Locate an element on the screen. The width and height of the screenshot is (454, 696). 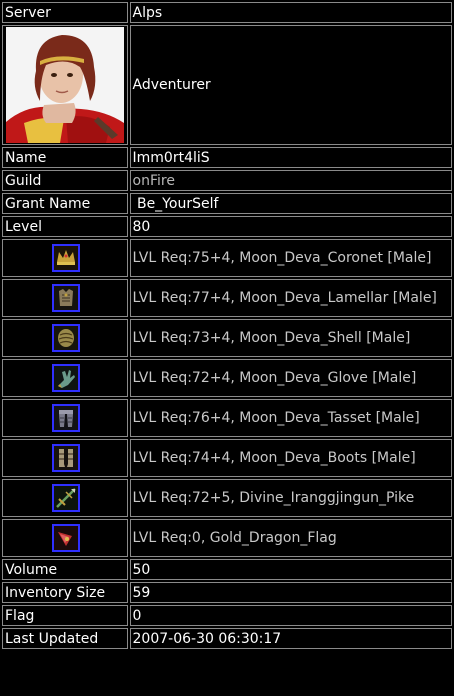
portrait-cell is located at coordinates (65, 85).